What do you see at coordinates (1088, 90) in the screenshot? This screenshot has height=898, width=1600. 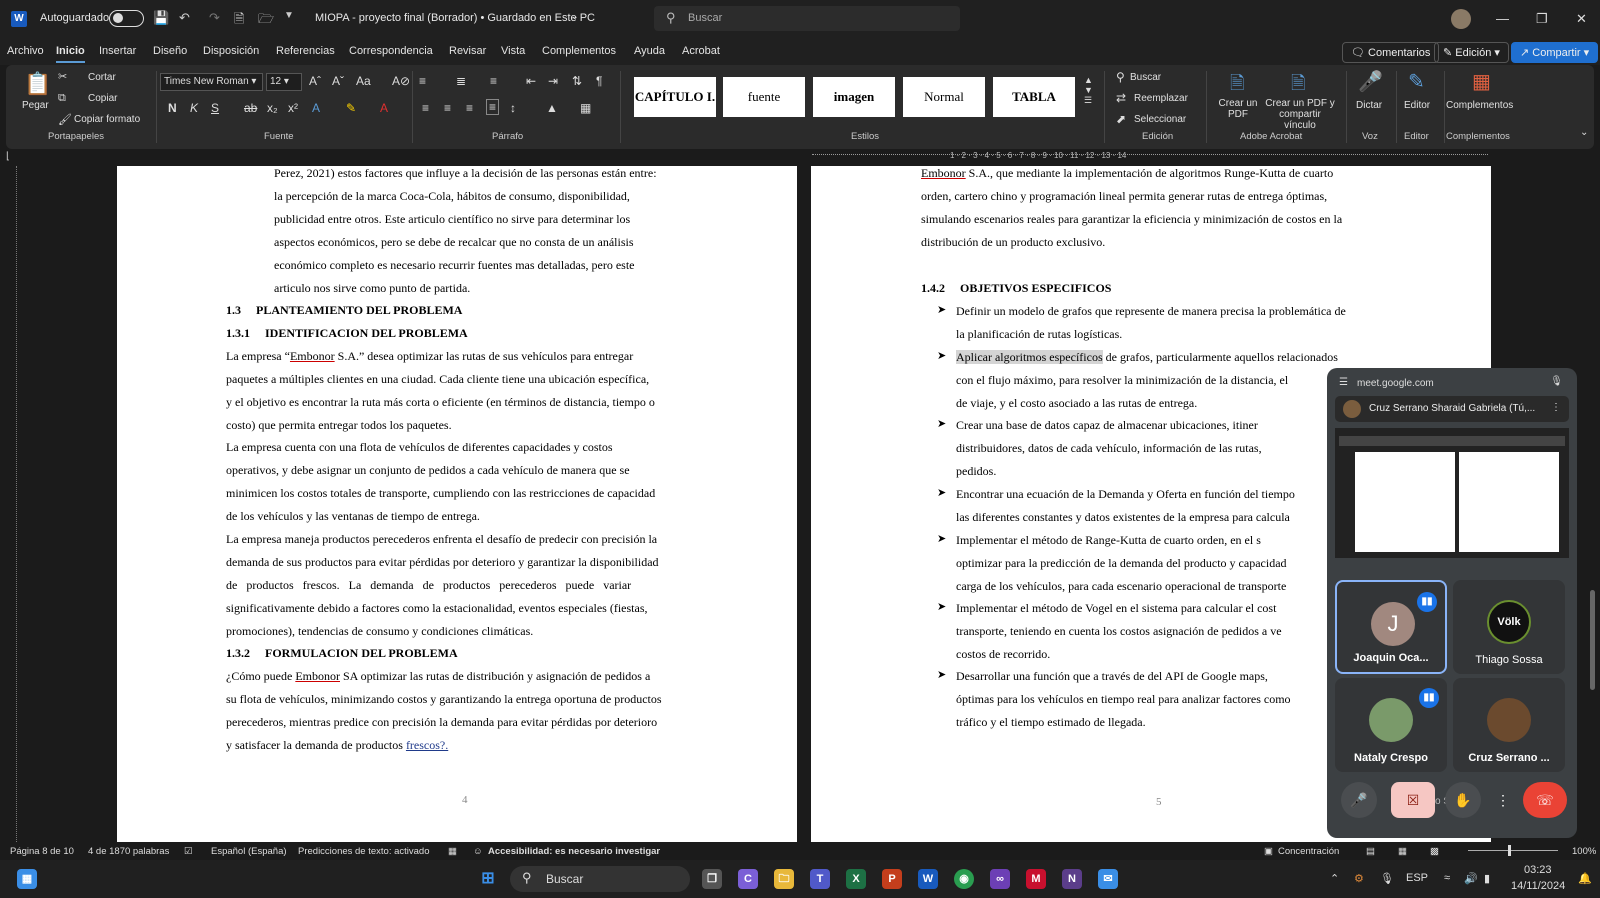 I see `styles-scroll-icon: ▲ ▼ ☰` at bounding box center [1088, 90].